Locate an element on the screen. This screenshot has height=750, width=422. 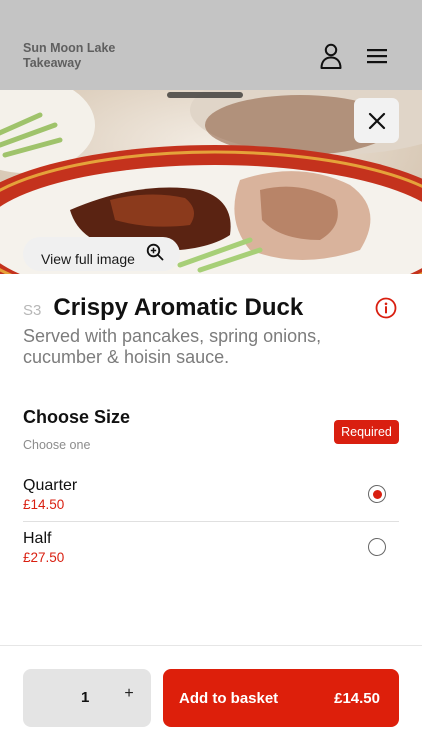
restaurant-name: Sun Moon Lake Takeaway is located at coordinates (69, 56).